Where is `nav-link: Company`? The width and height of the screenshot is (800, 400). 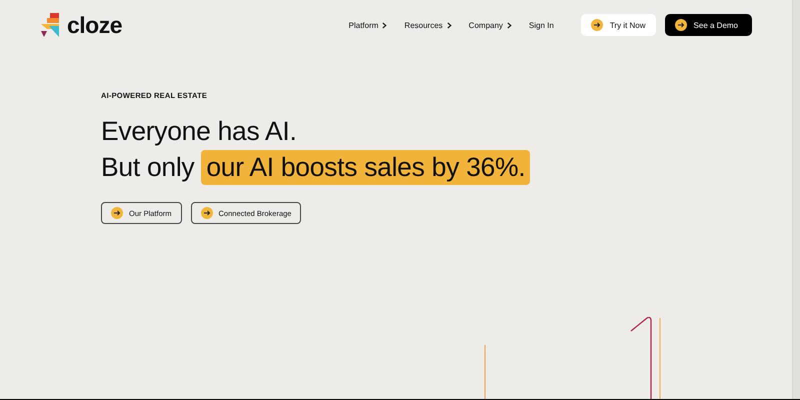
nav-link: Company is located at coordinates (490, 25).